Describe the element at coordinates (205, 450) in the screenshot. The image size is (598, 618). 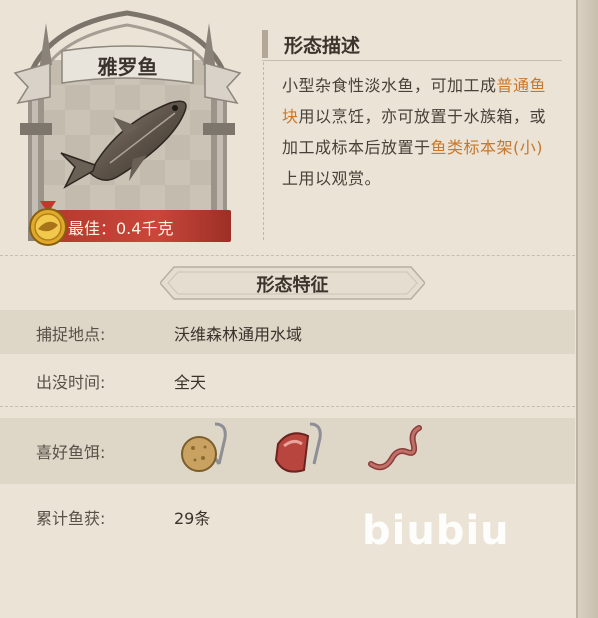
I see `bread-bait-icon` at that location.